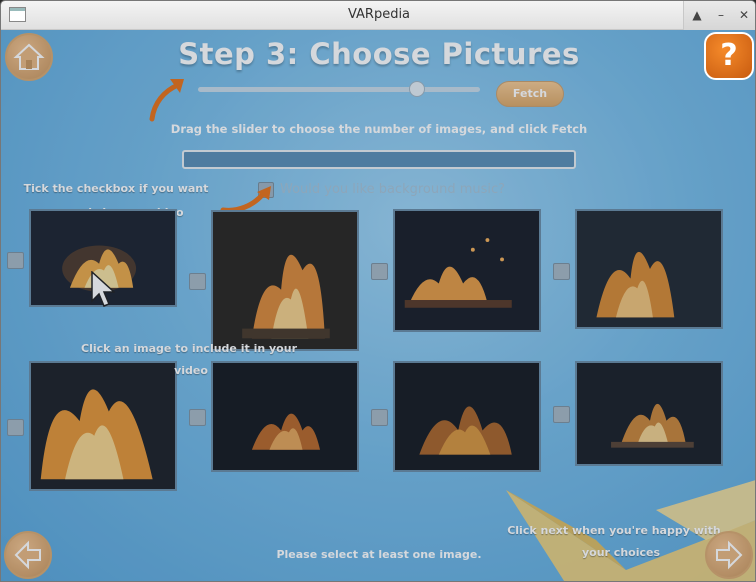 The width and height of the screenshot is (756, 582). I want to click on next-button, so click(729, 555).